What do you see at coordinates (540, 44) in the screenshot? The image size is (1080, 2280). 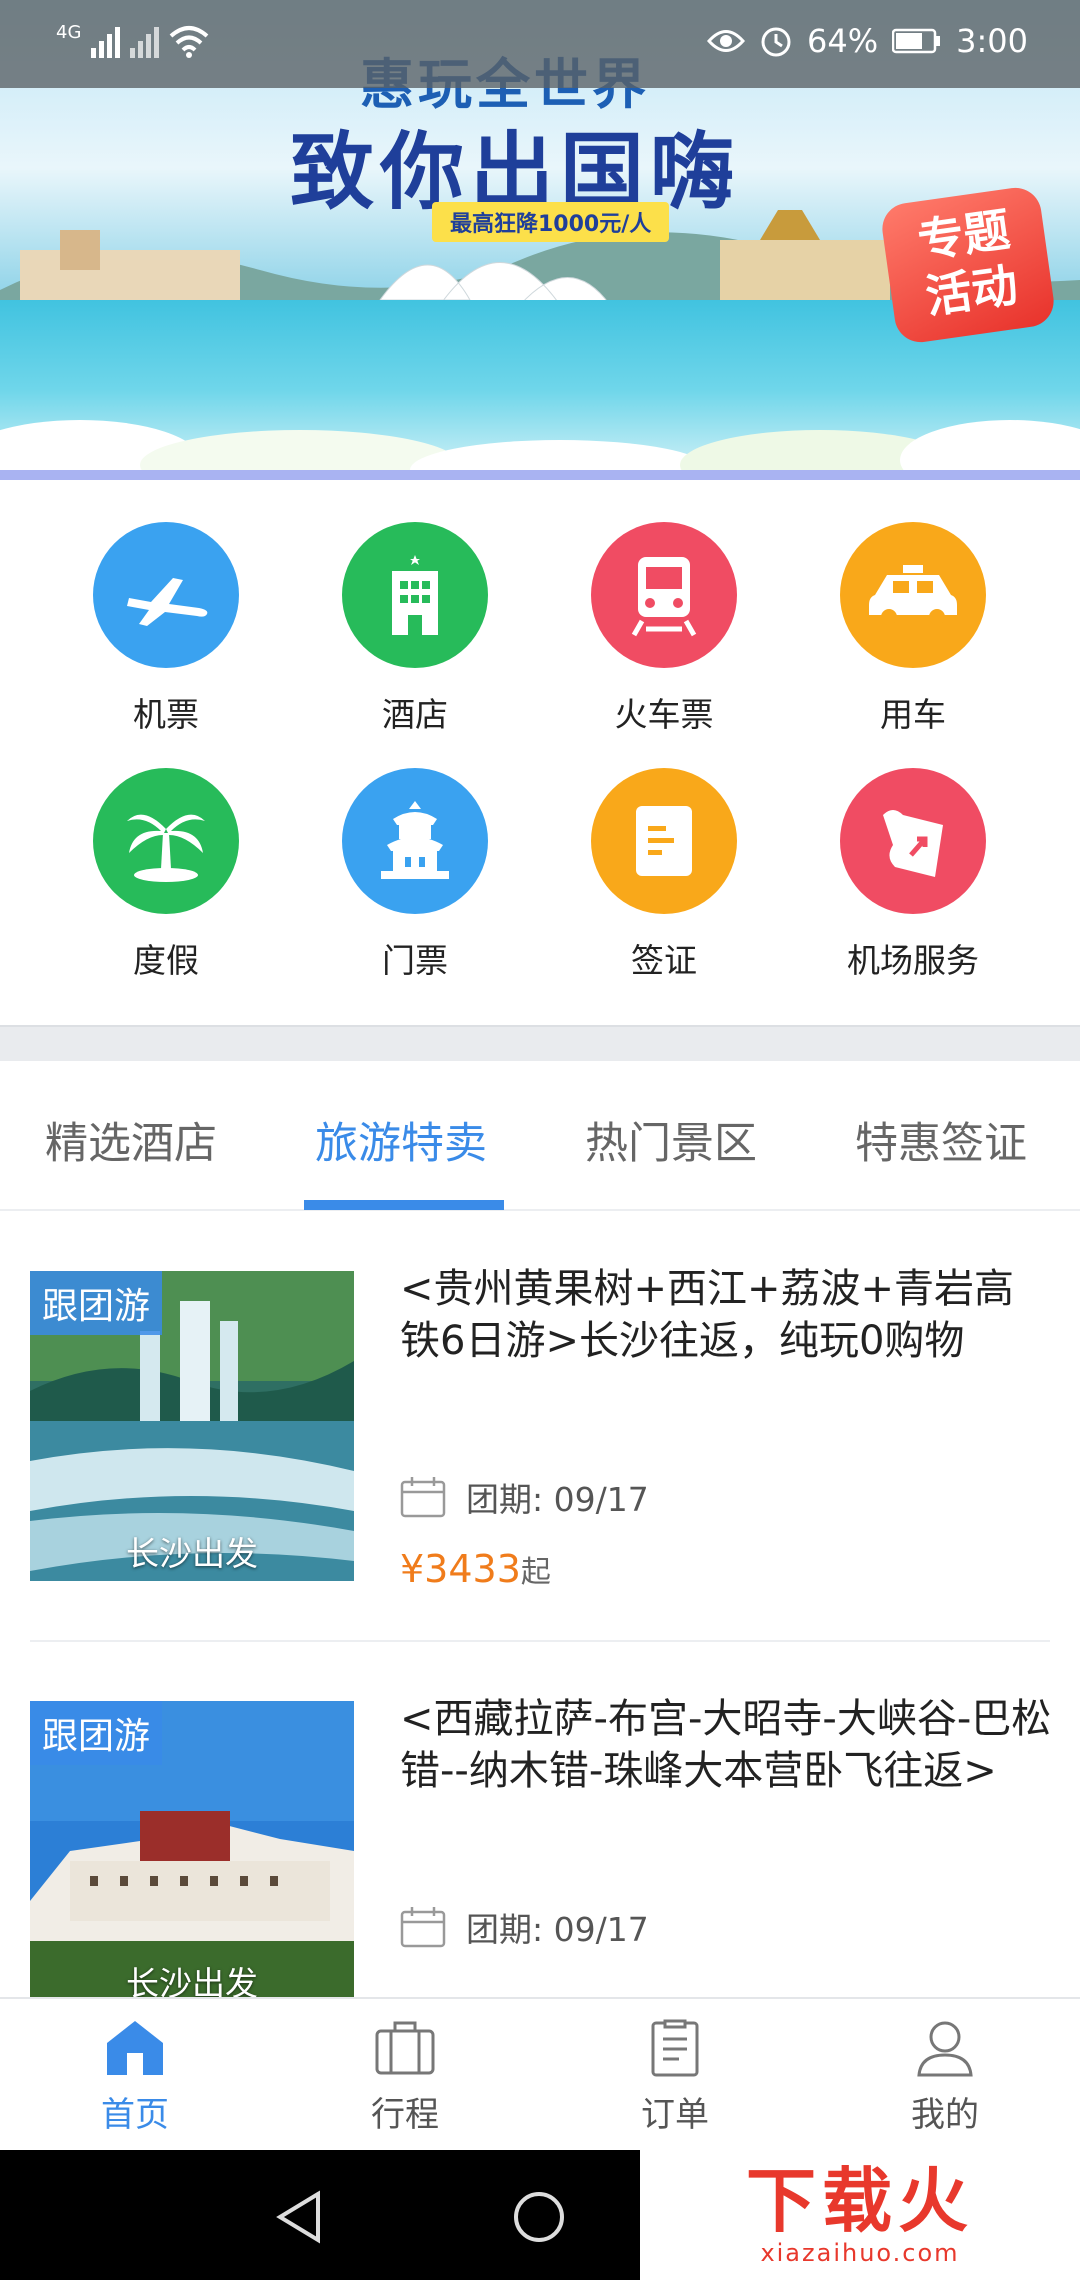 I see `status-bar: 4G 64% 3:00` at bounding box center [540, 44].